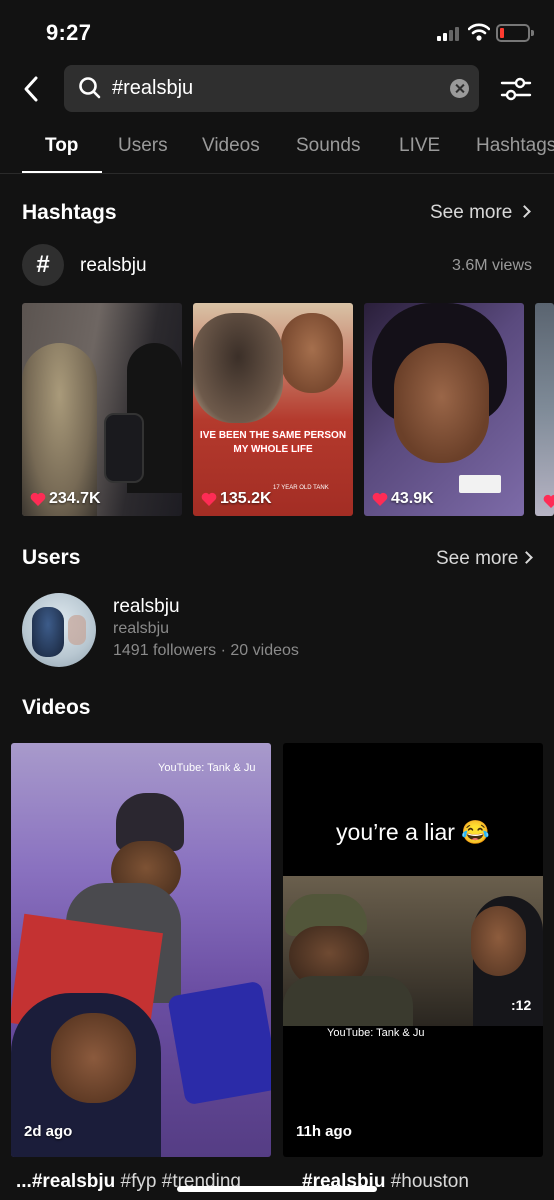 This screenshot has height=1200, width=554. I want to click on hashtag-video-thumbnail: 234.7K, so click(102, 409).